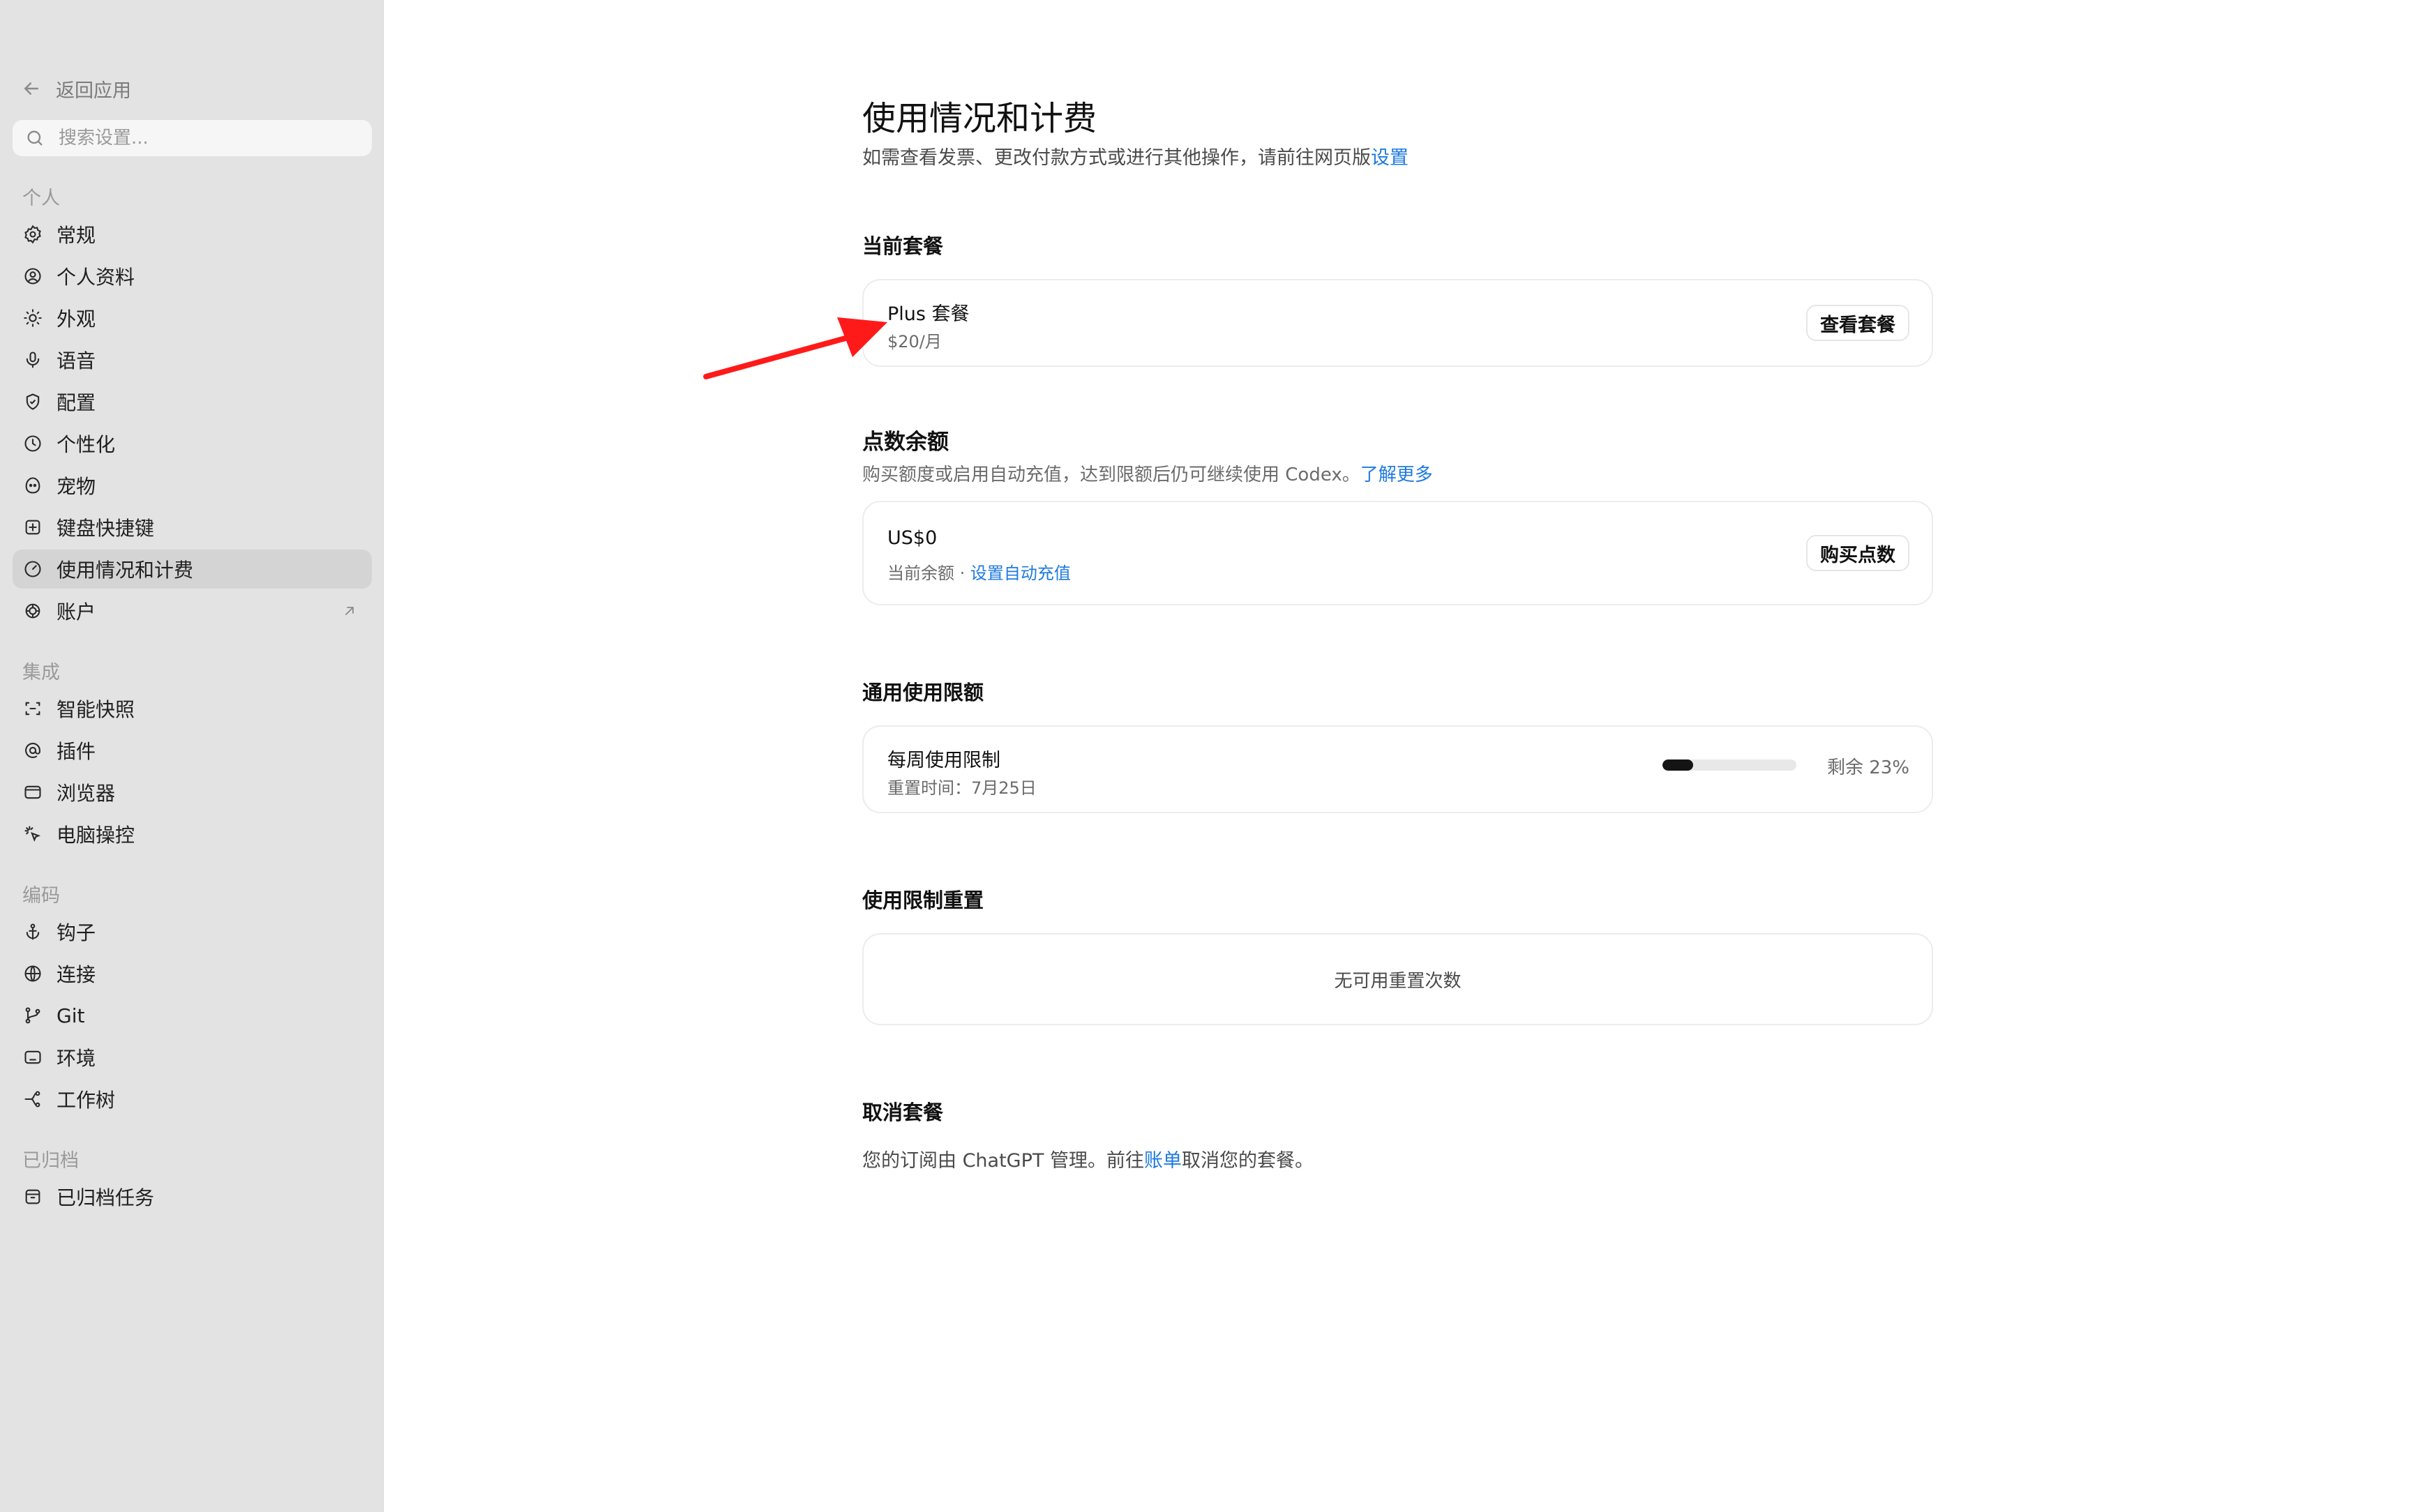 This screenshot has width=2411, height=1512. What do you see at coordinates (912, 538) in the screenshot?
I see `credits-balance: US$0` at bounding box center [912, 538].